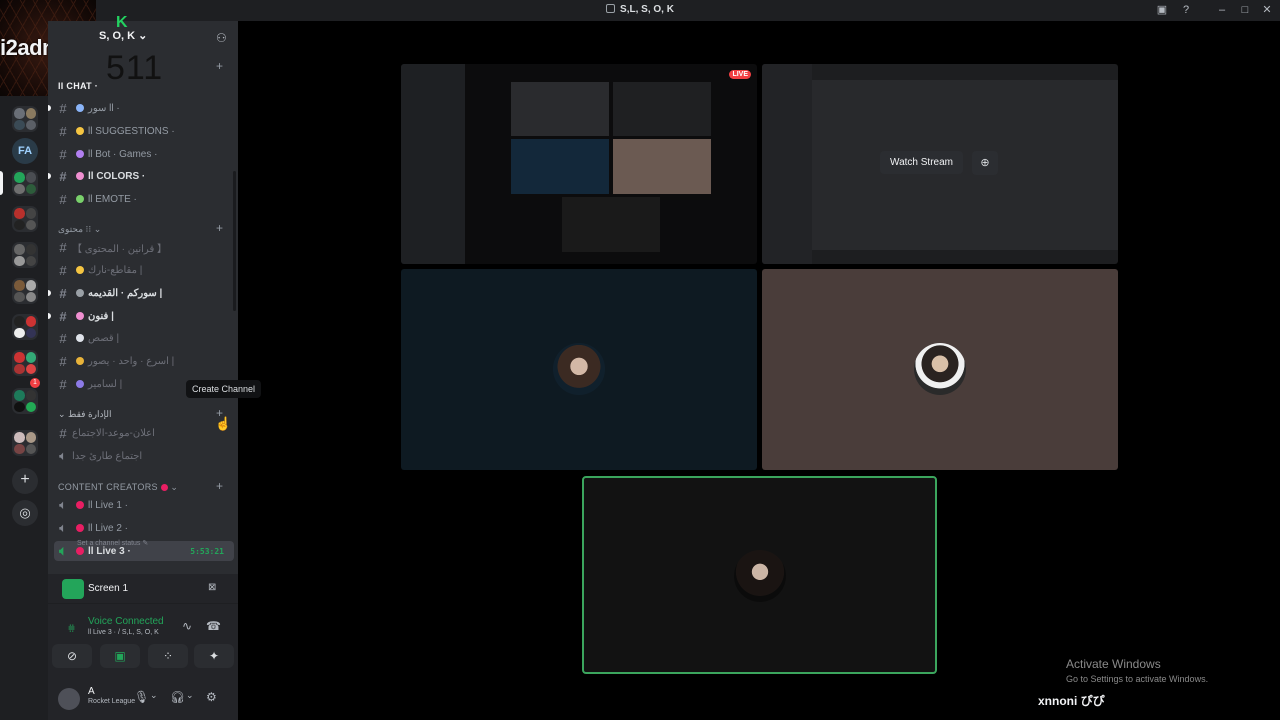 Image resolution: width=1280 pixels, height=720 pixels. What do you see at coordinates (108, 528) in the screenshot?
I see `channel-name: ll Live 2 ·` at bounding box center [108, 528].